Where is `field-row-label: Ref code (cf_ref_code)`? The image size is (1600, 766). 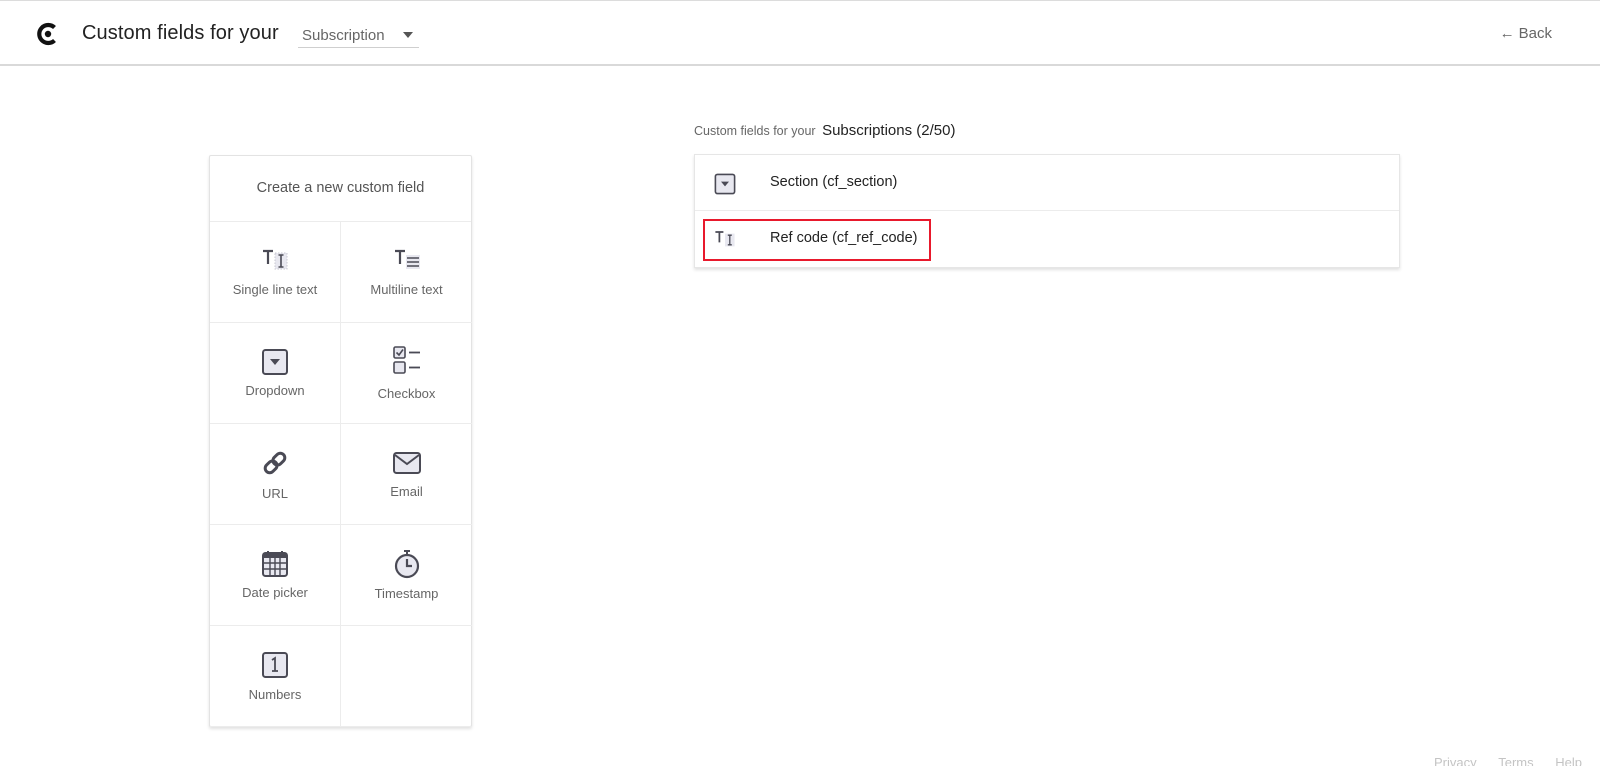
field-row-label: Ref code (cf_ref_code) is located at coordinates (844, 238).